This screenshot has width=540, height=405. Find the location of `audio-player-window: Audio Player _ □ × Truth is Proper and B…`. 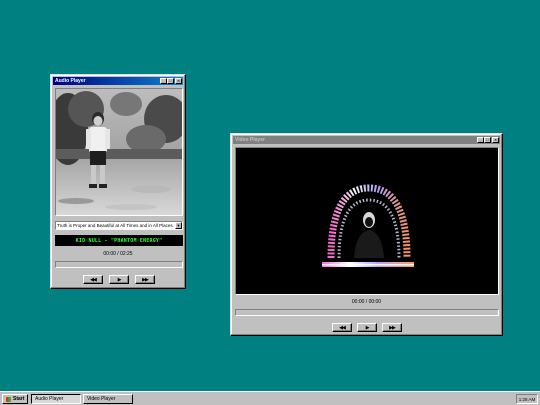

audio-player-window: Audio Player _ □ × Truth is Proper and B… is located at coordinates (118, 181).